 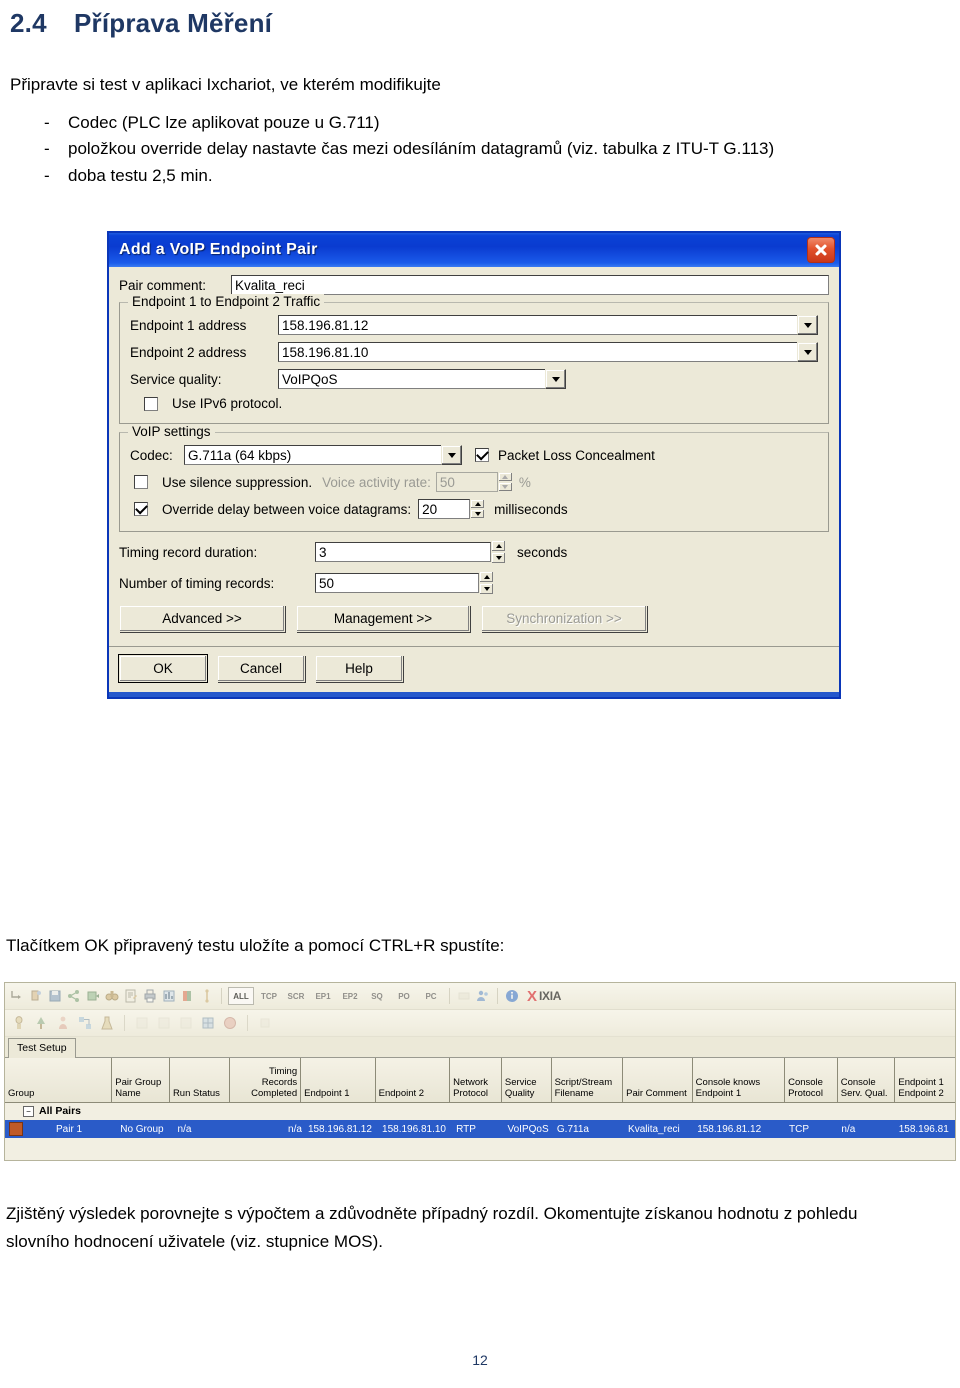 I want to click on flask-icon, so click(x=107, y=1023).